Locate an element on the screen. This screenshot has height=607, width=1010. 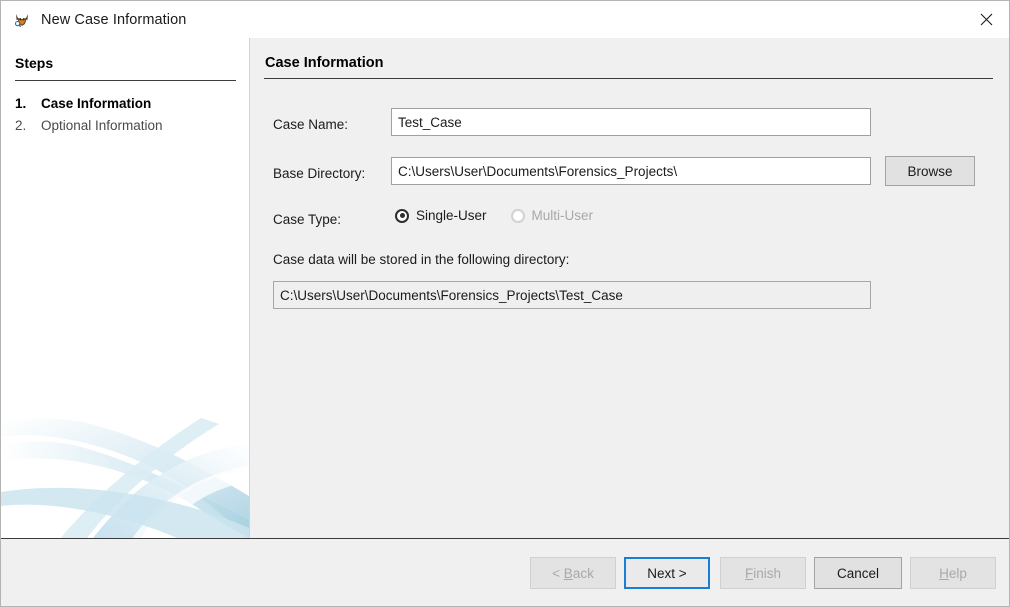
finish-button-label: Finish is located at coordinates (762, 573).